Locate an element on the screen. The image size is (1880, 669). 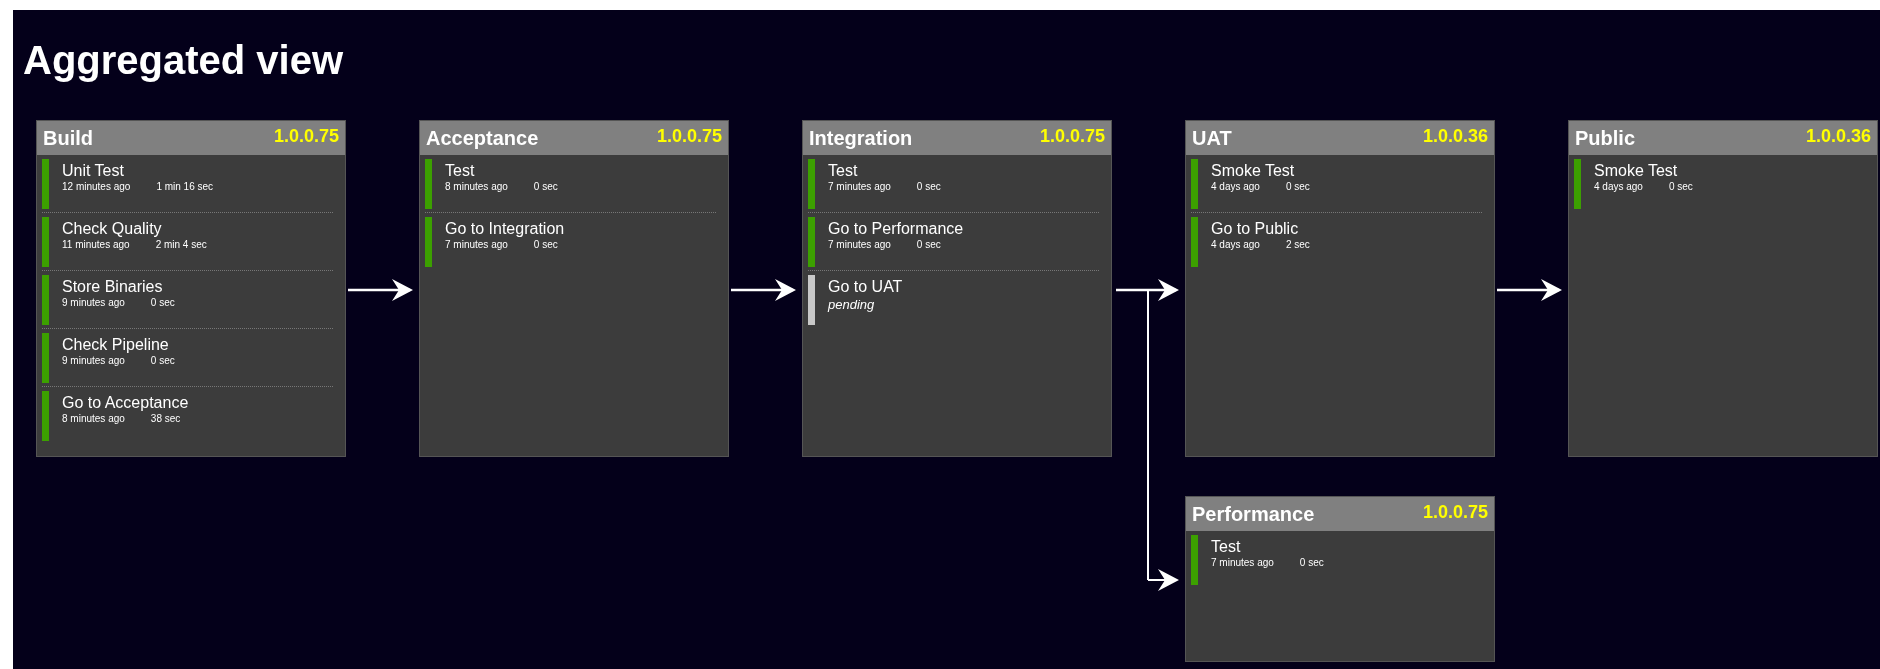
page-title: Aggregated view is located at coordinates (184, 60).